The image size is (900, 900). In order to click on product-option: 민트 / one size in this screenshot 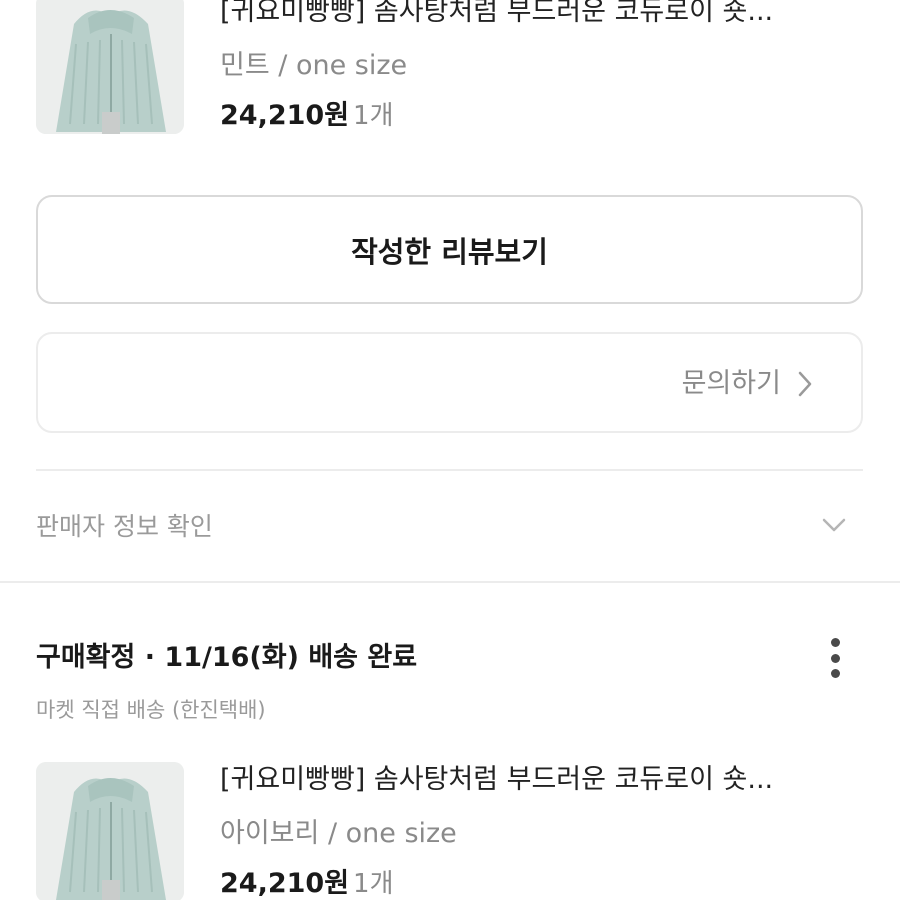, I will do `click(314, 65)`.